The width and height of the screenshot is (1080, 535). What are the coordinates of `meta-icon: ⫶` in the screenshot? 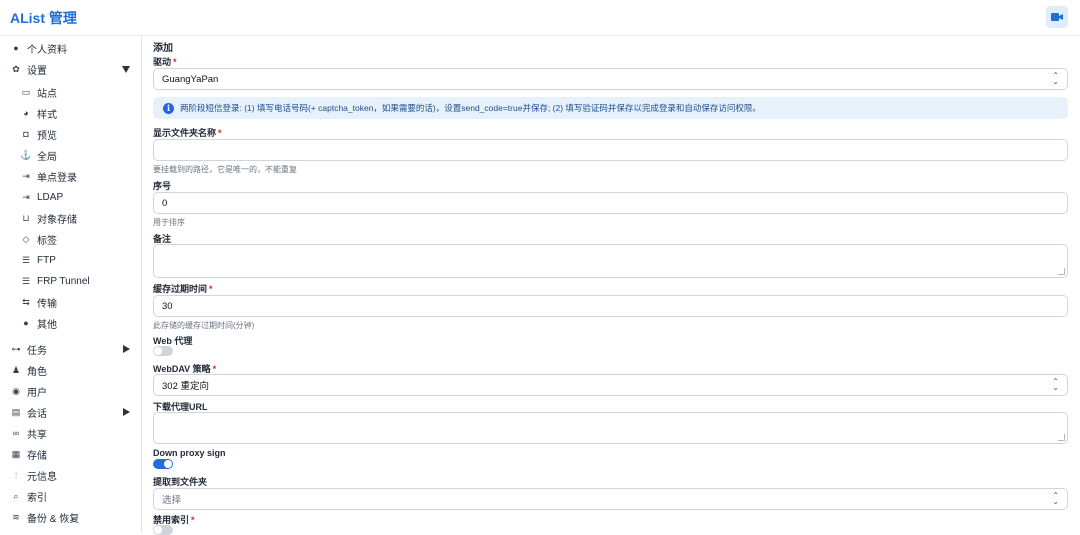 It's located at (16, 474).